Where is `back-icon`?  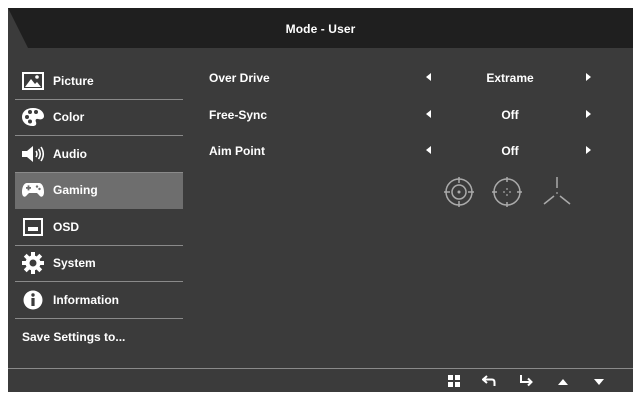 back-icon is located at coordinates (488, 381).